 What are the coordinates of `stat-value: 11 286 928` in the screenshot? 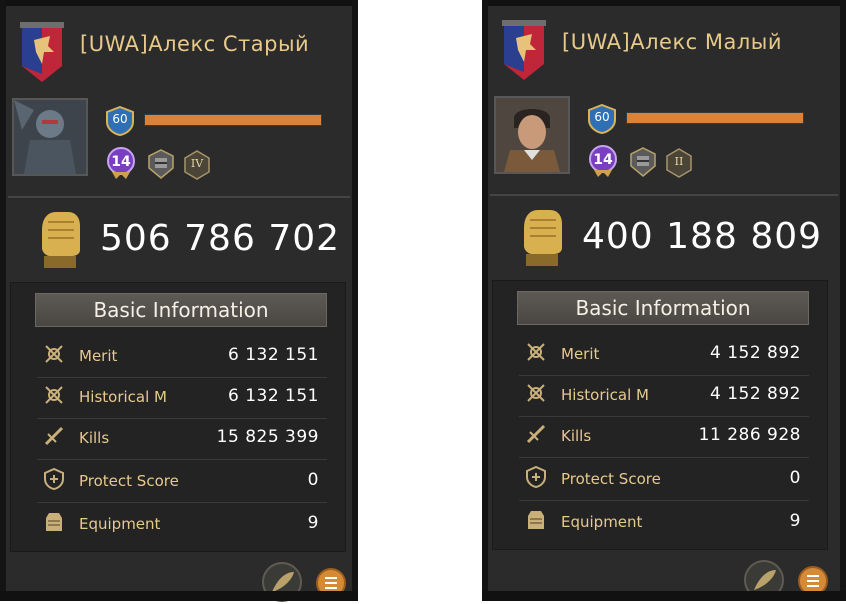 It's located at (749, 435).